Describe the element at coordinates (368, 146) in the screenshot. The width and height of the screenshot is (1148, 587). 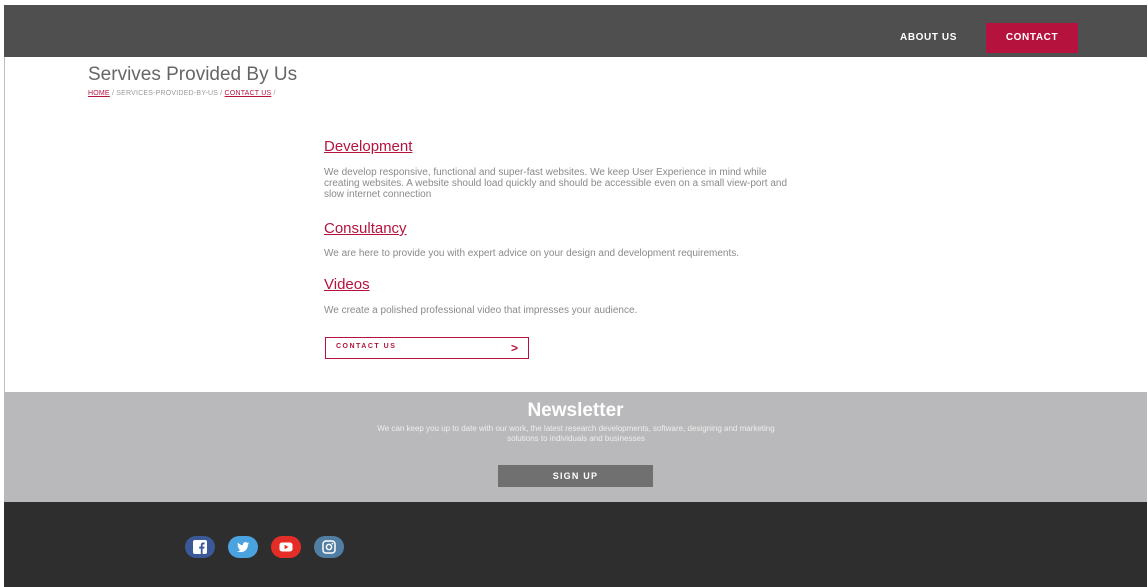
I see `service-heading-development: Development` at that location.